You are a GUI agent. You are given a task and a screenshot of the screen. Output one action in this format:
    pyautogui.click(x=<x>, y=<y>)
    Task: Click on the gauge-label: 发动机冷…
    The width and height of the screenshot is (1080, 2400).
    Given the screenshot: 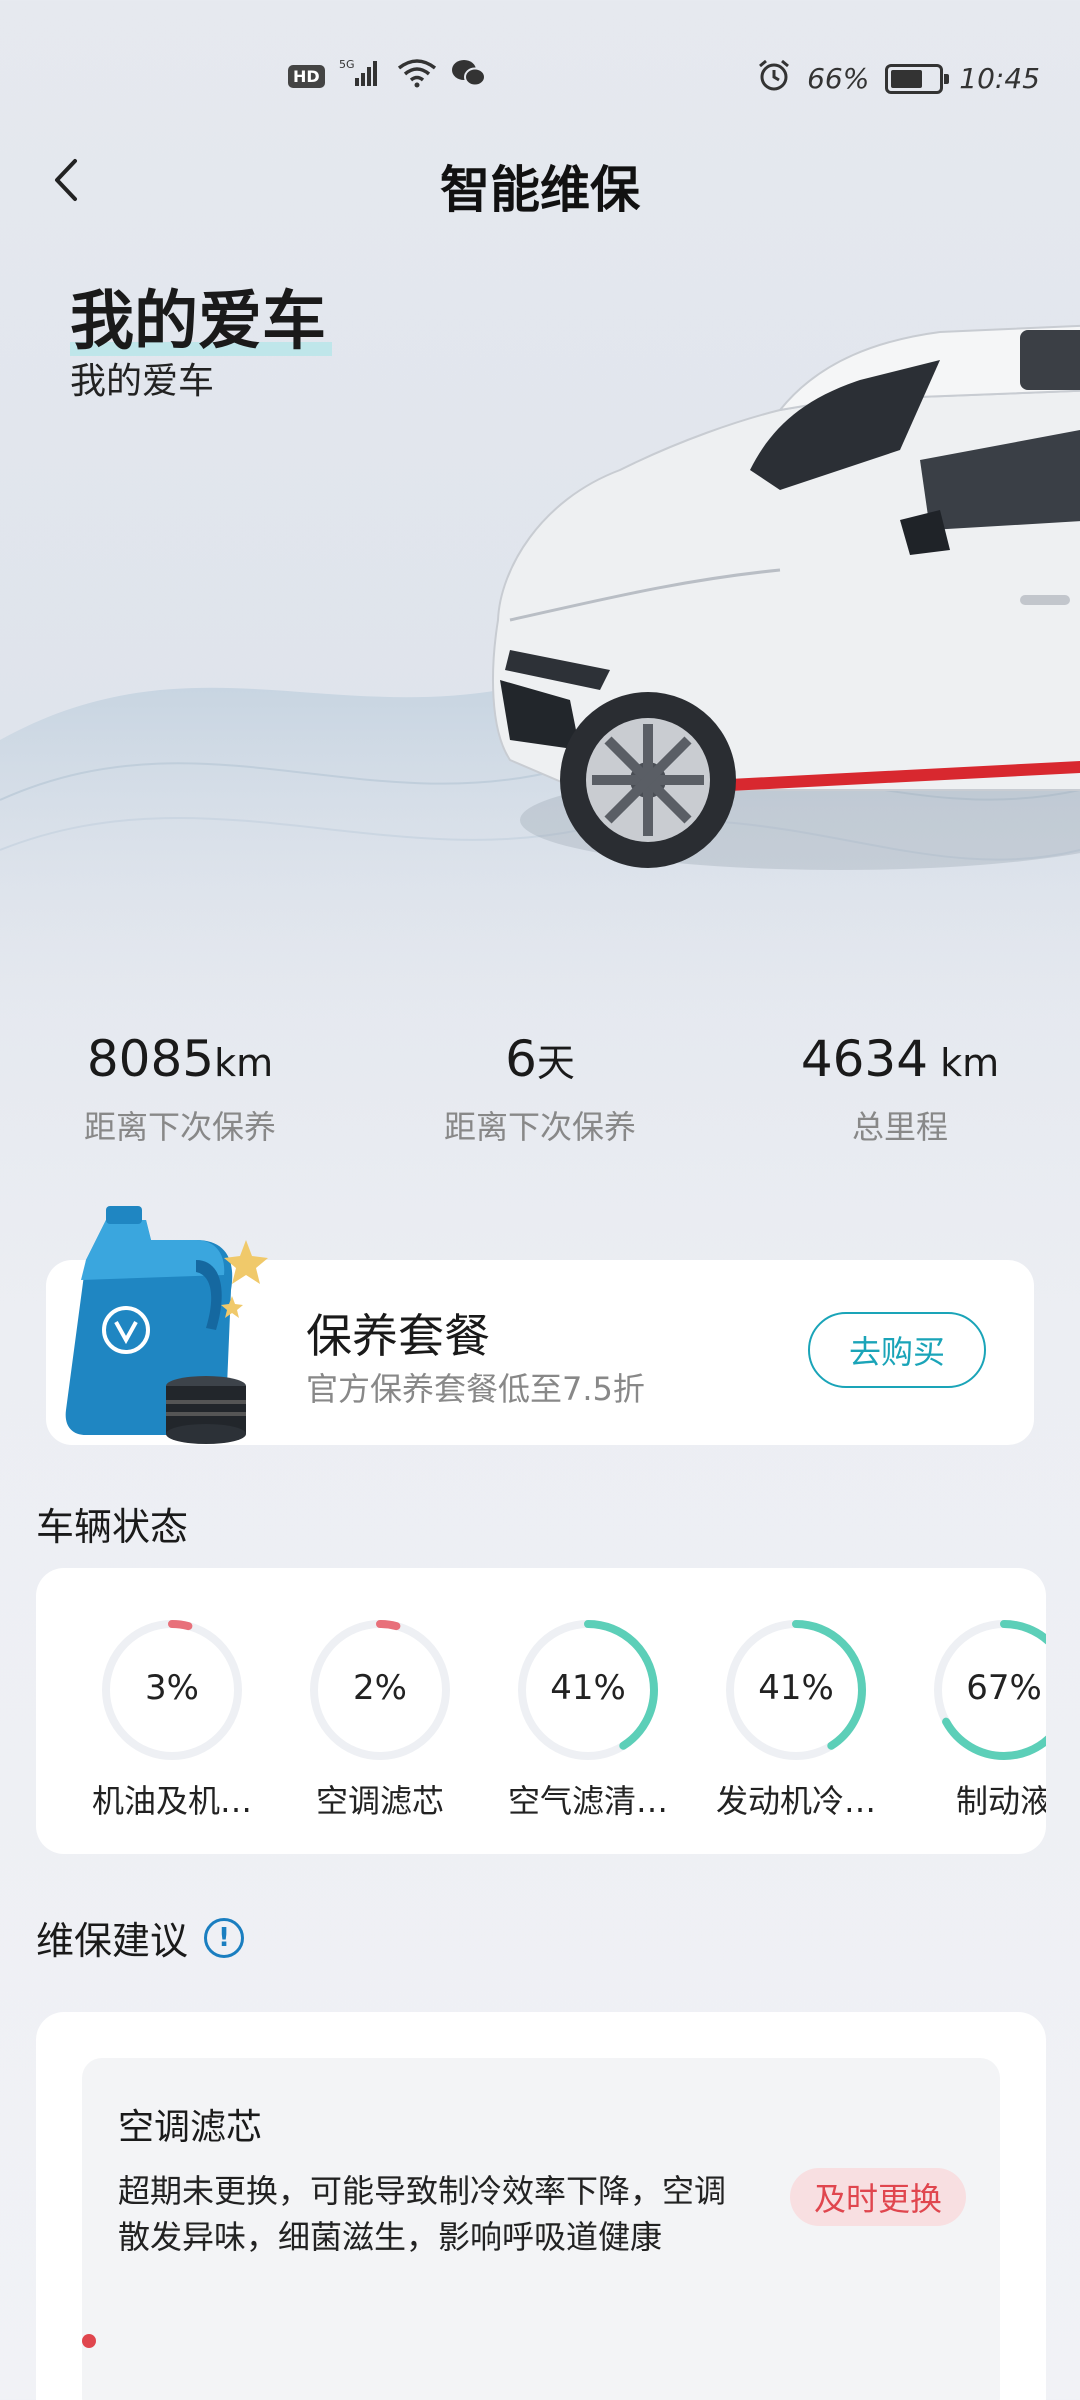 What is the action you would take?
    pyautogui.click(x=795, y=1801)
    